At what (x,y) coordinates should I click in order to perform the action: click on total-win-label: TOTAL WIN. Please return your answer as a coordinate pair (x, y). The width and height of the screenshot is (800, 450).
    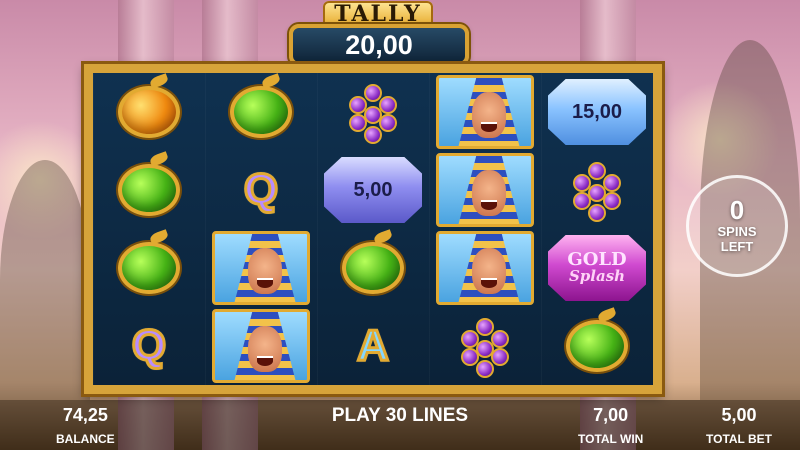
    Looking at the image, I should click on (611, 439).